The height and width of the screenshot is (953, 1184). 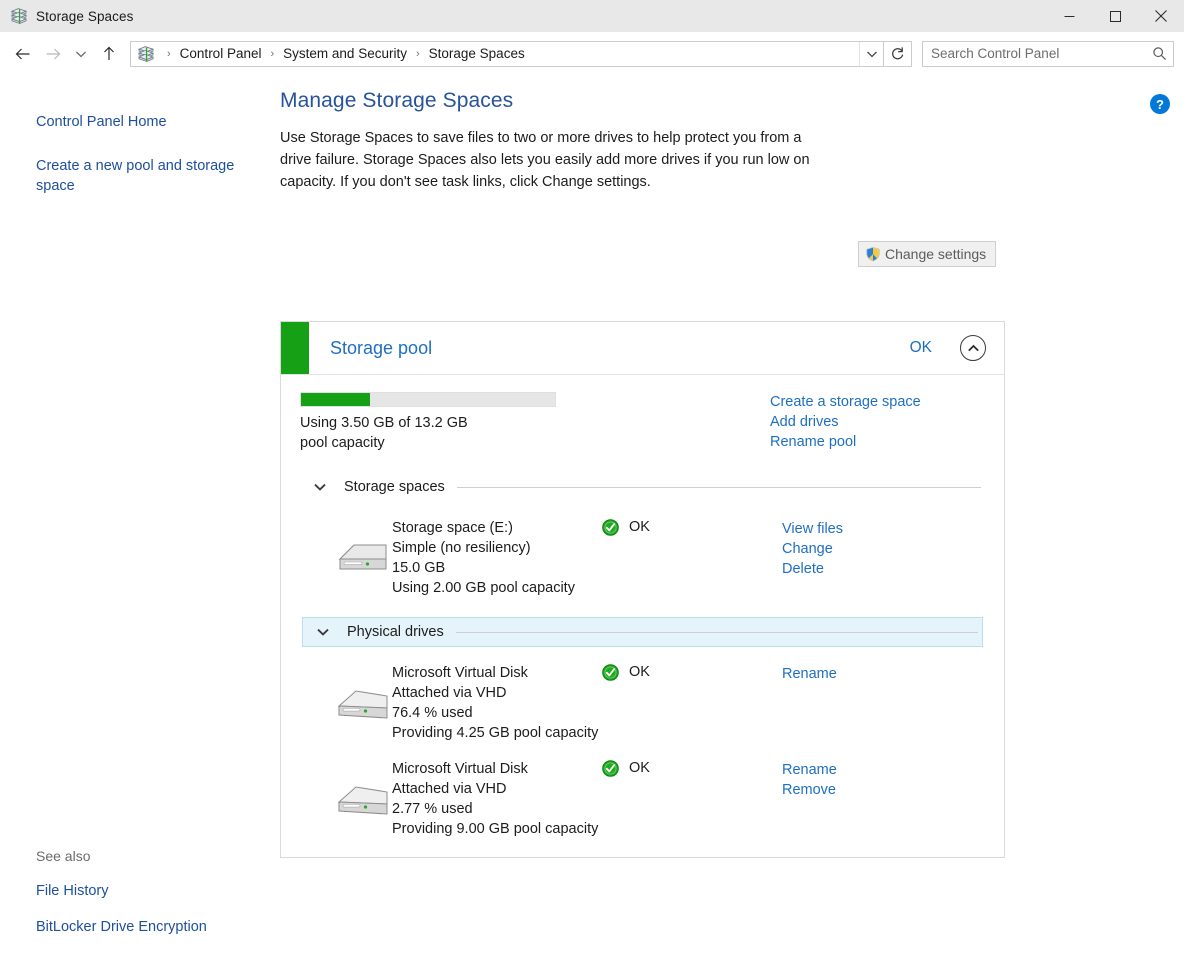 I want to click on maximize-button, so click(x=1115, y=16).